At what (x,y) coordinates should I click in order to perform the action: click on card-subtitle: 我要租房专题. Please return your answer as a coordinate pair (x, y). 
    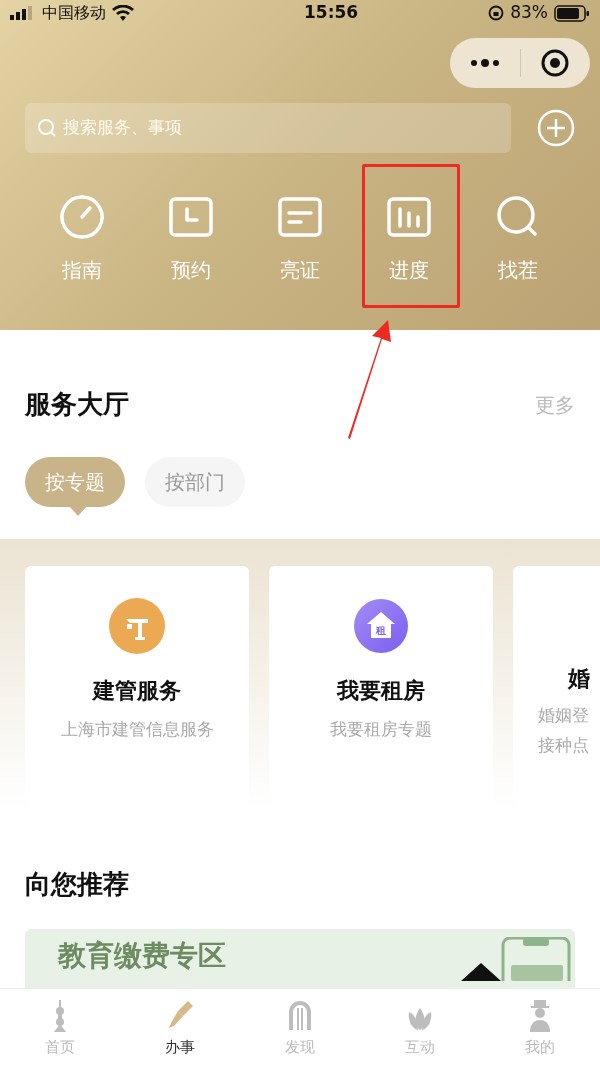
    Looking at the image, I should click on (381, 729).